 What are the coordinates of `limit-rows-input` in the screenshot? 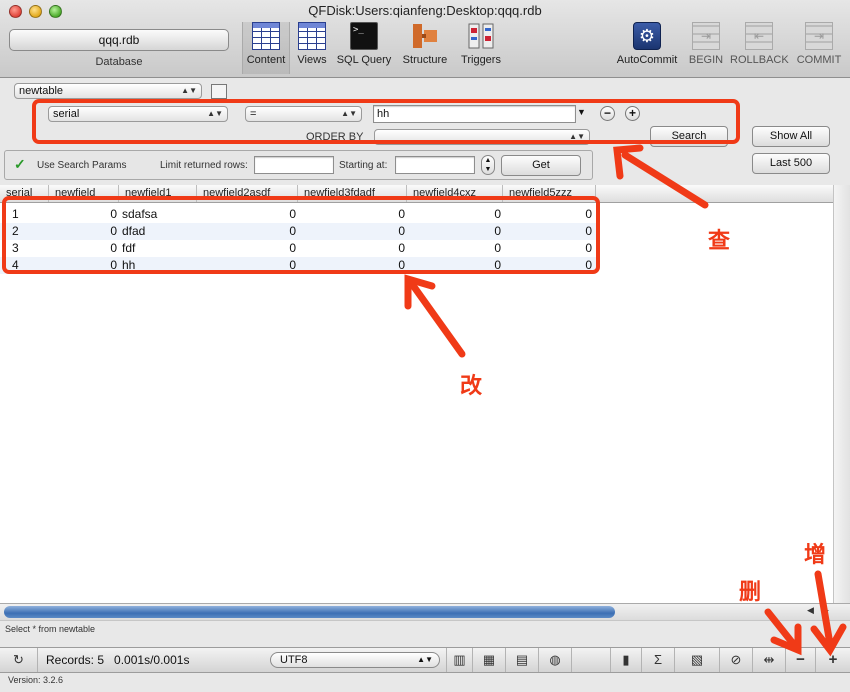 It's located at (294, 165).